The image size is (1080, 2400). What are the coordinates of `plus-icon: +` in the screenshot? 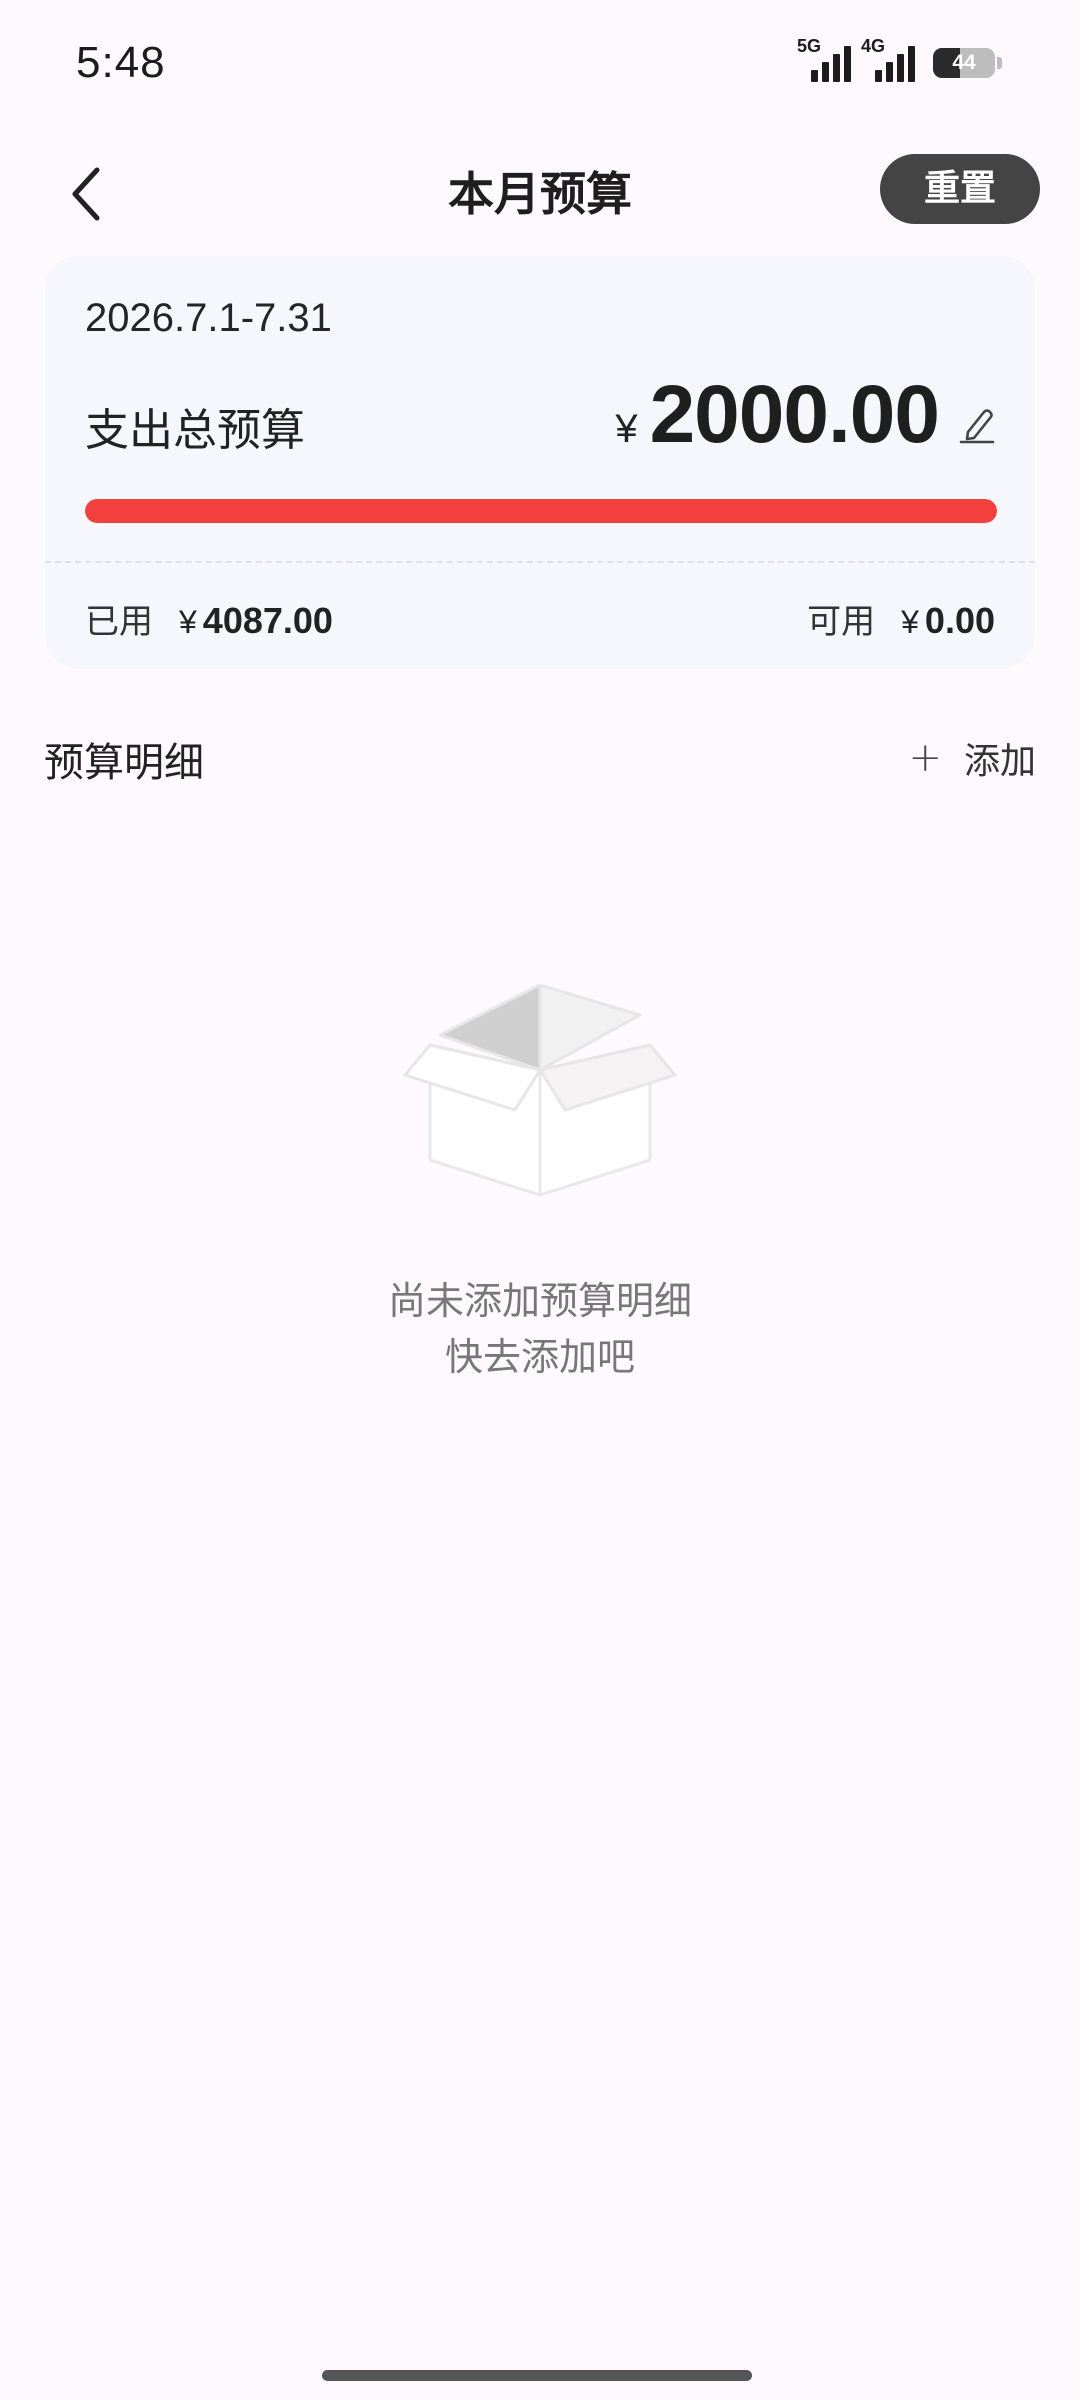 It's located at (925, 758).